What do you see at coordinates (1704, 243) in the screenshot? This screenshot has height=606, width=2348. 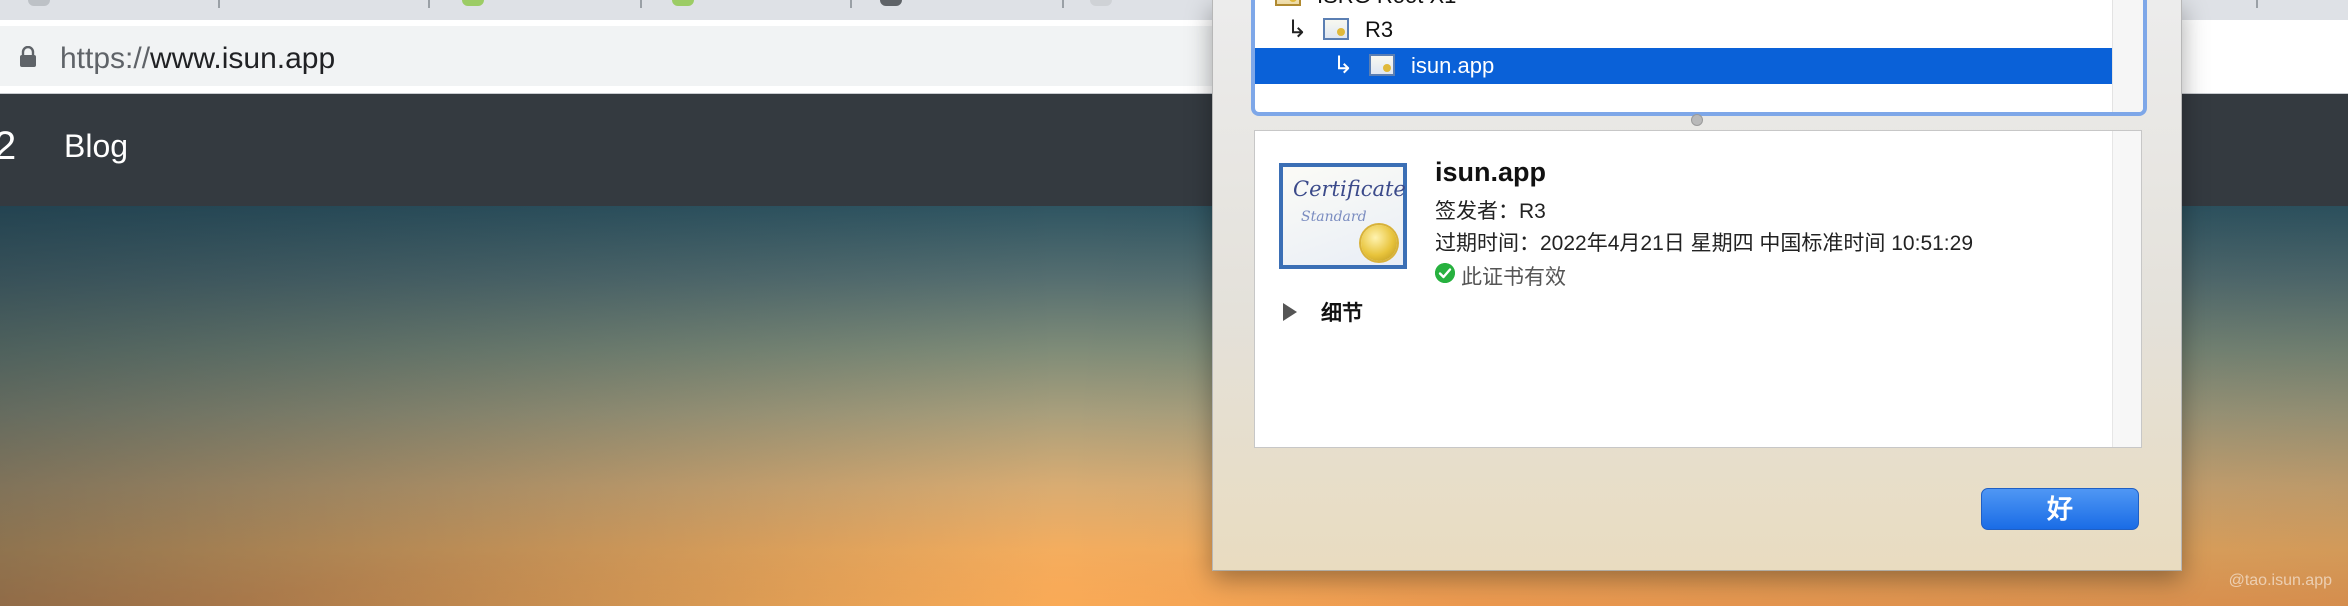 I see `expiry-line: 过期时间：2022年4月21日 星期四 中国标准时间 10:51:29` at bounding box center [1704, 243].